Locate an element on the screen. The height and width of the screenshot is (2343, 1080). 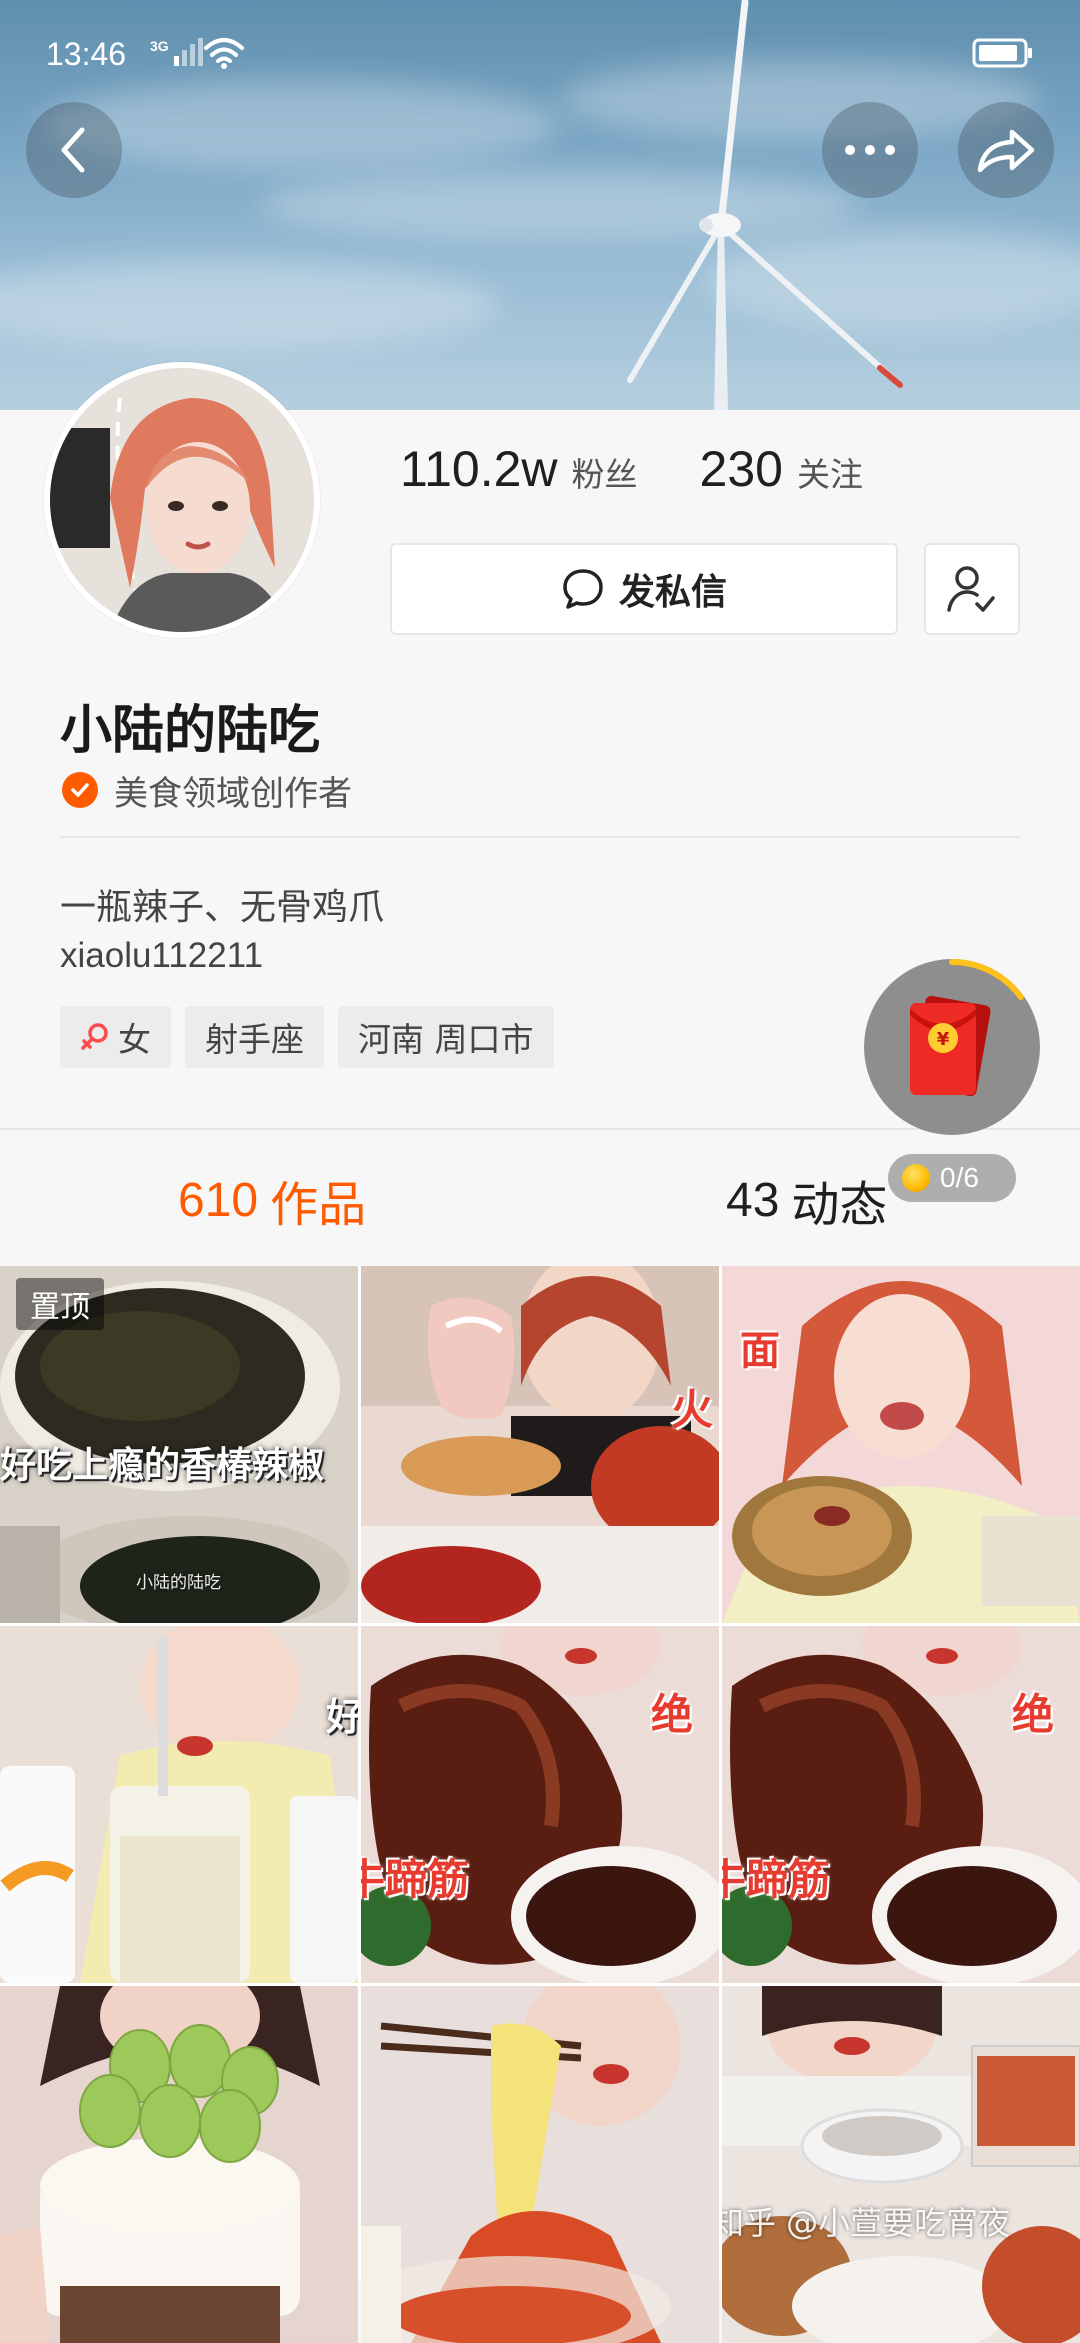
video-thumbnail-1: 置顶 好吃上瘾的香椿辣椒 小陆的陆吃 is located at coordinates (179, 1444).